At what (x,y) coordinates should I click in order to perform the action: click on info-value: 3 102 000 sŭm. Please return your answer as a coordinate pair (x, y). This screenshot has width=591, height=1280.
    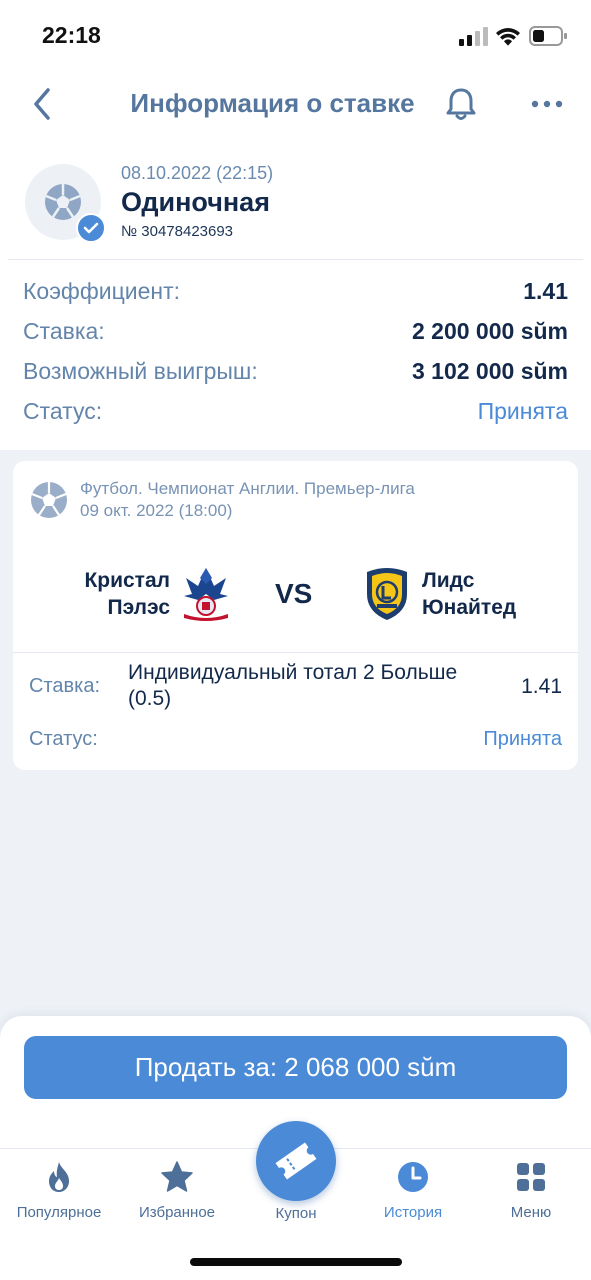
    Looking at the image, I should click on (489, 371).